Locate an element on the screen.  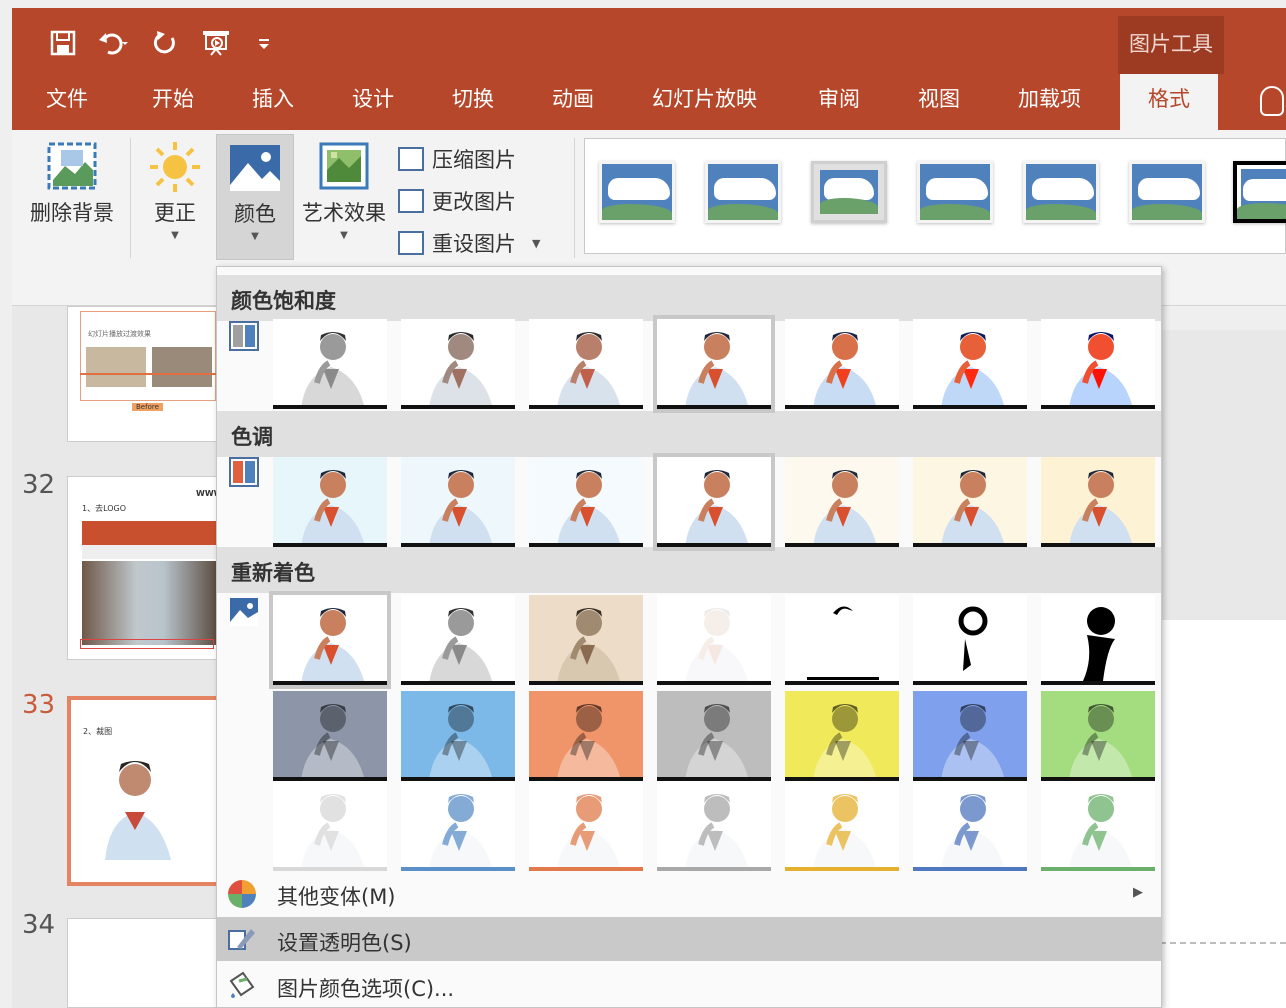
recolor-heading: 重新着色 is located at coordinates (689, 570).